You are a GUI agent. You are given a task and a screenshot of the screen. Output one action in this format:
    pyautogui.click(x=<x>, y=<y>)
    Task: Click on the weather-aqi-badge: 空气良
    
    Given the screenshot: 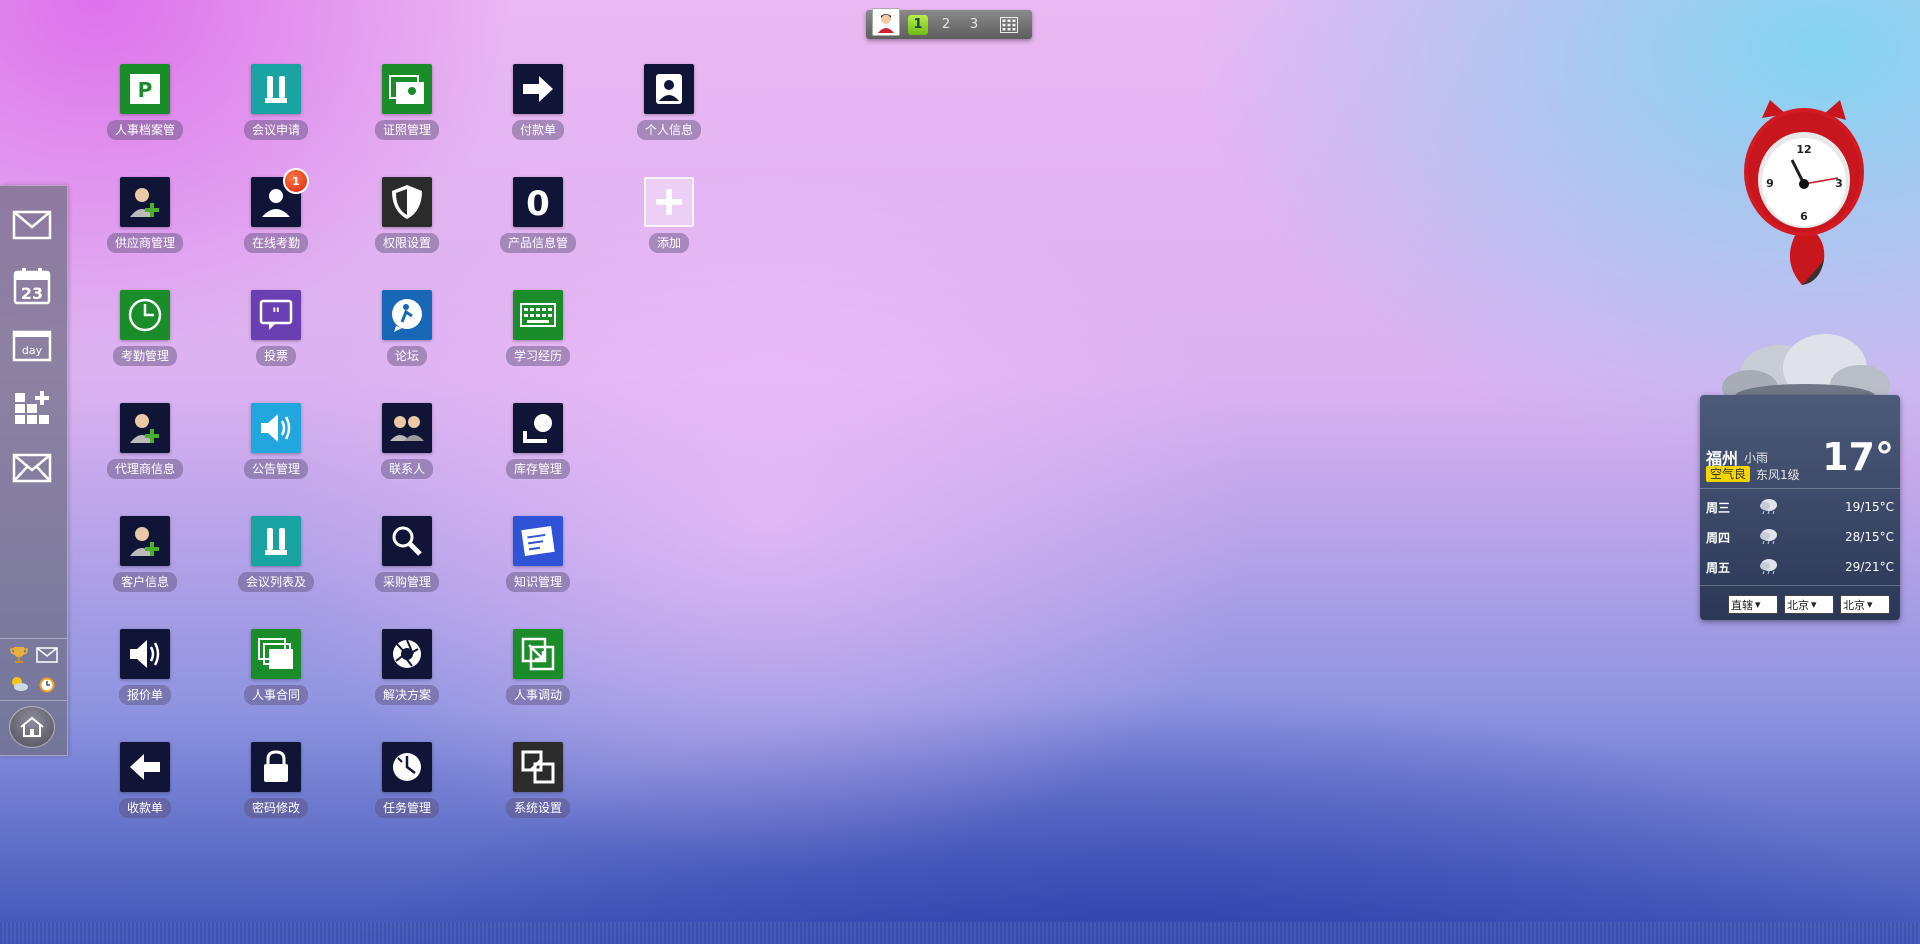 What is the action you would take?
    pyautogui.click(x=1728, y=474)
    